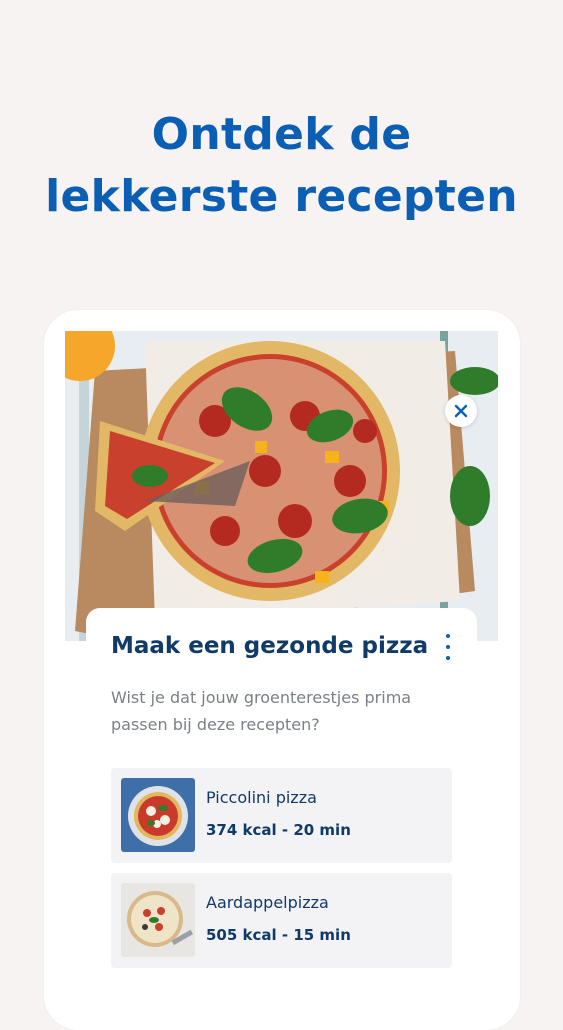 This screenshot has width=563, height=1030. Describe the element at coordinates (278, 830) in the screenshot. I see `recipe-meta: 374 kcal - 20 min` at that location.